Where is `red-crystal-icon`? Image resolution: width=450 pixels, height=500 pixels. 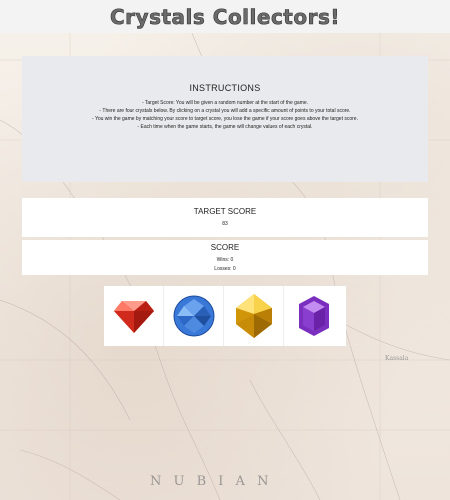
red-crystal-icon is located at coordinates (133, 317).